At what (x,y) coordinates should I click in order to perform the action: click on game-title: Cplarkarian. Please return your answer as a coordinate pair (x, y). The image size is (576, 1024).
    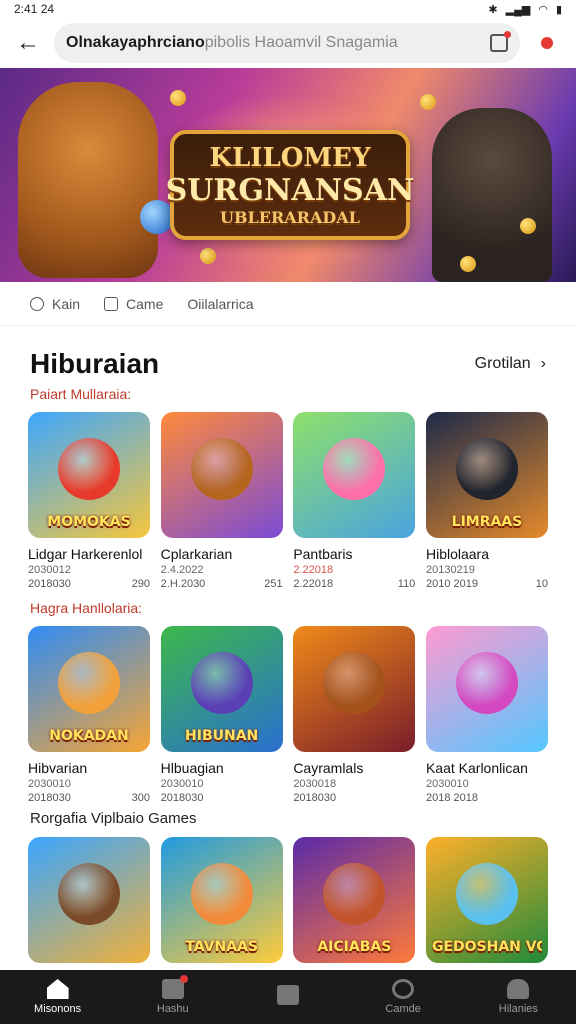
    Looking at the image, I should click on (222, 554).